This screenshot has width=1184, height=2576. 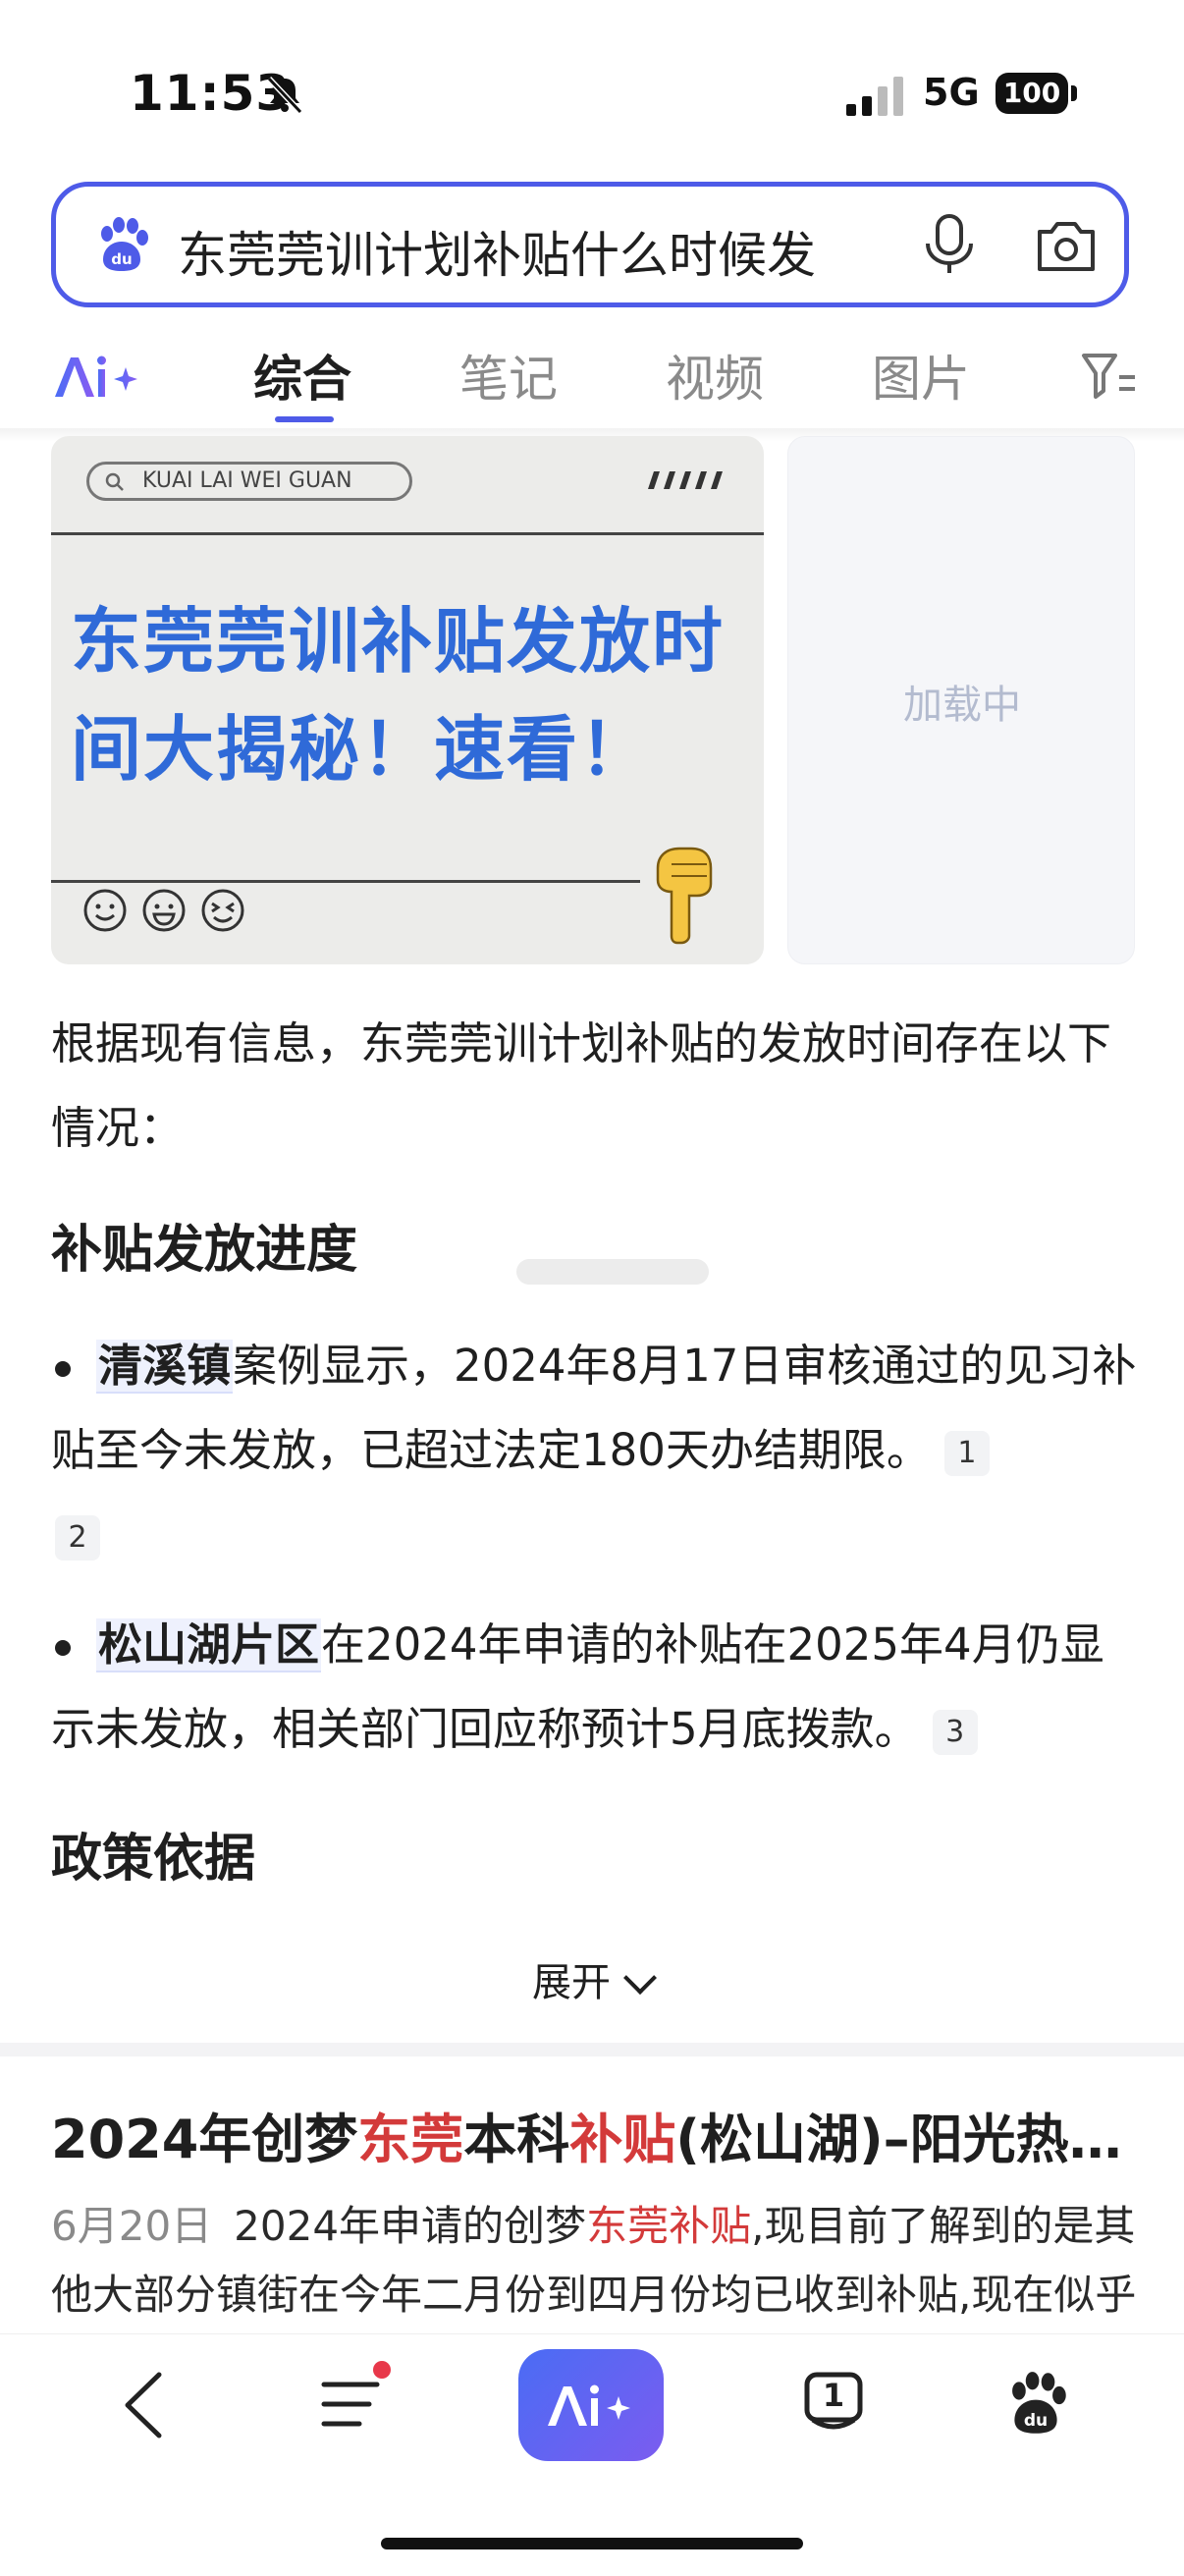 What do you see at coordinates (497, 252) in the screenshot?
I see `search-input: 东莞莞训计划补贴什么时候发` at bounding box center [497, 252].